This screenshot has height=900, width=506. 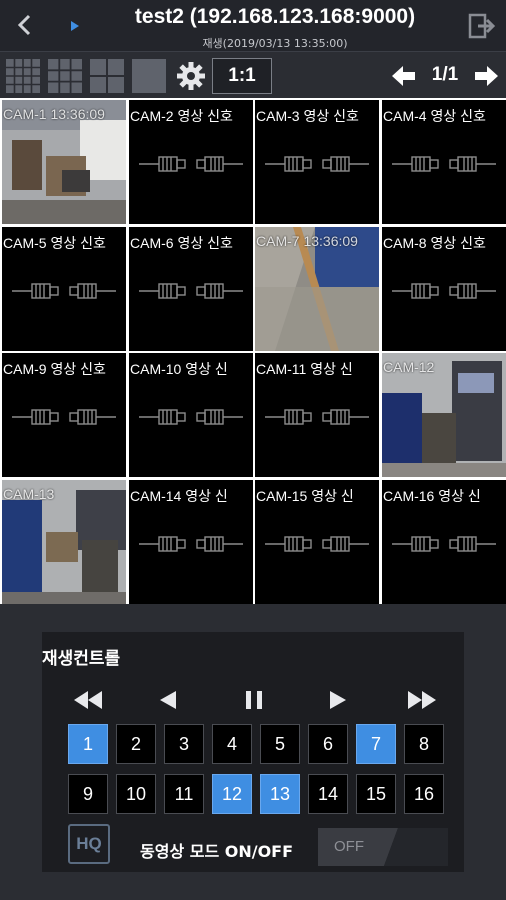 What do you see at coordinates (179, 369) in the screenshot?
I see `camera-label: CAM-10 영상 신` at bounding box center [179, 369].